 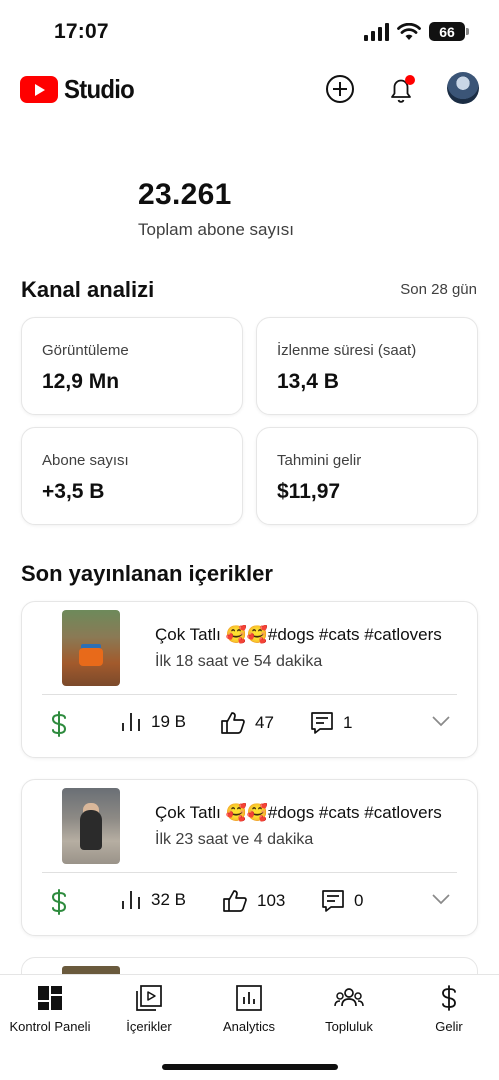 I want to click on analytics-icon, so click(x=249, y=998).